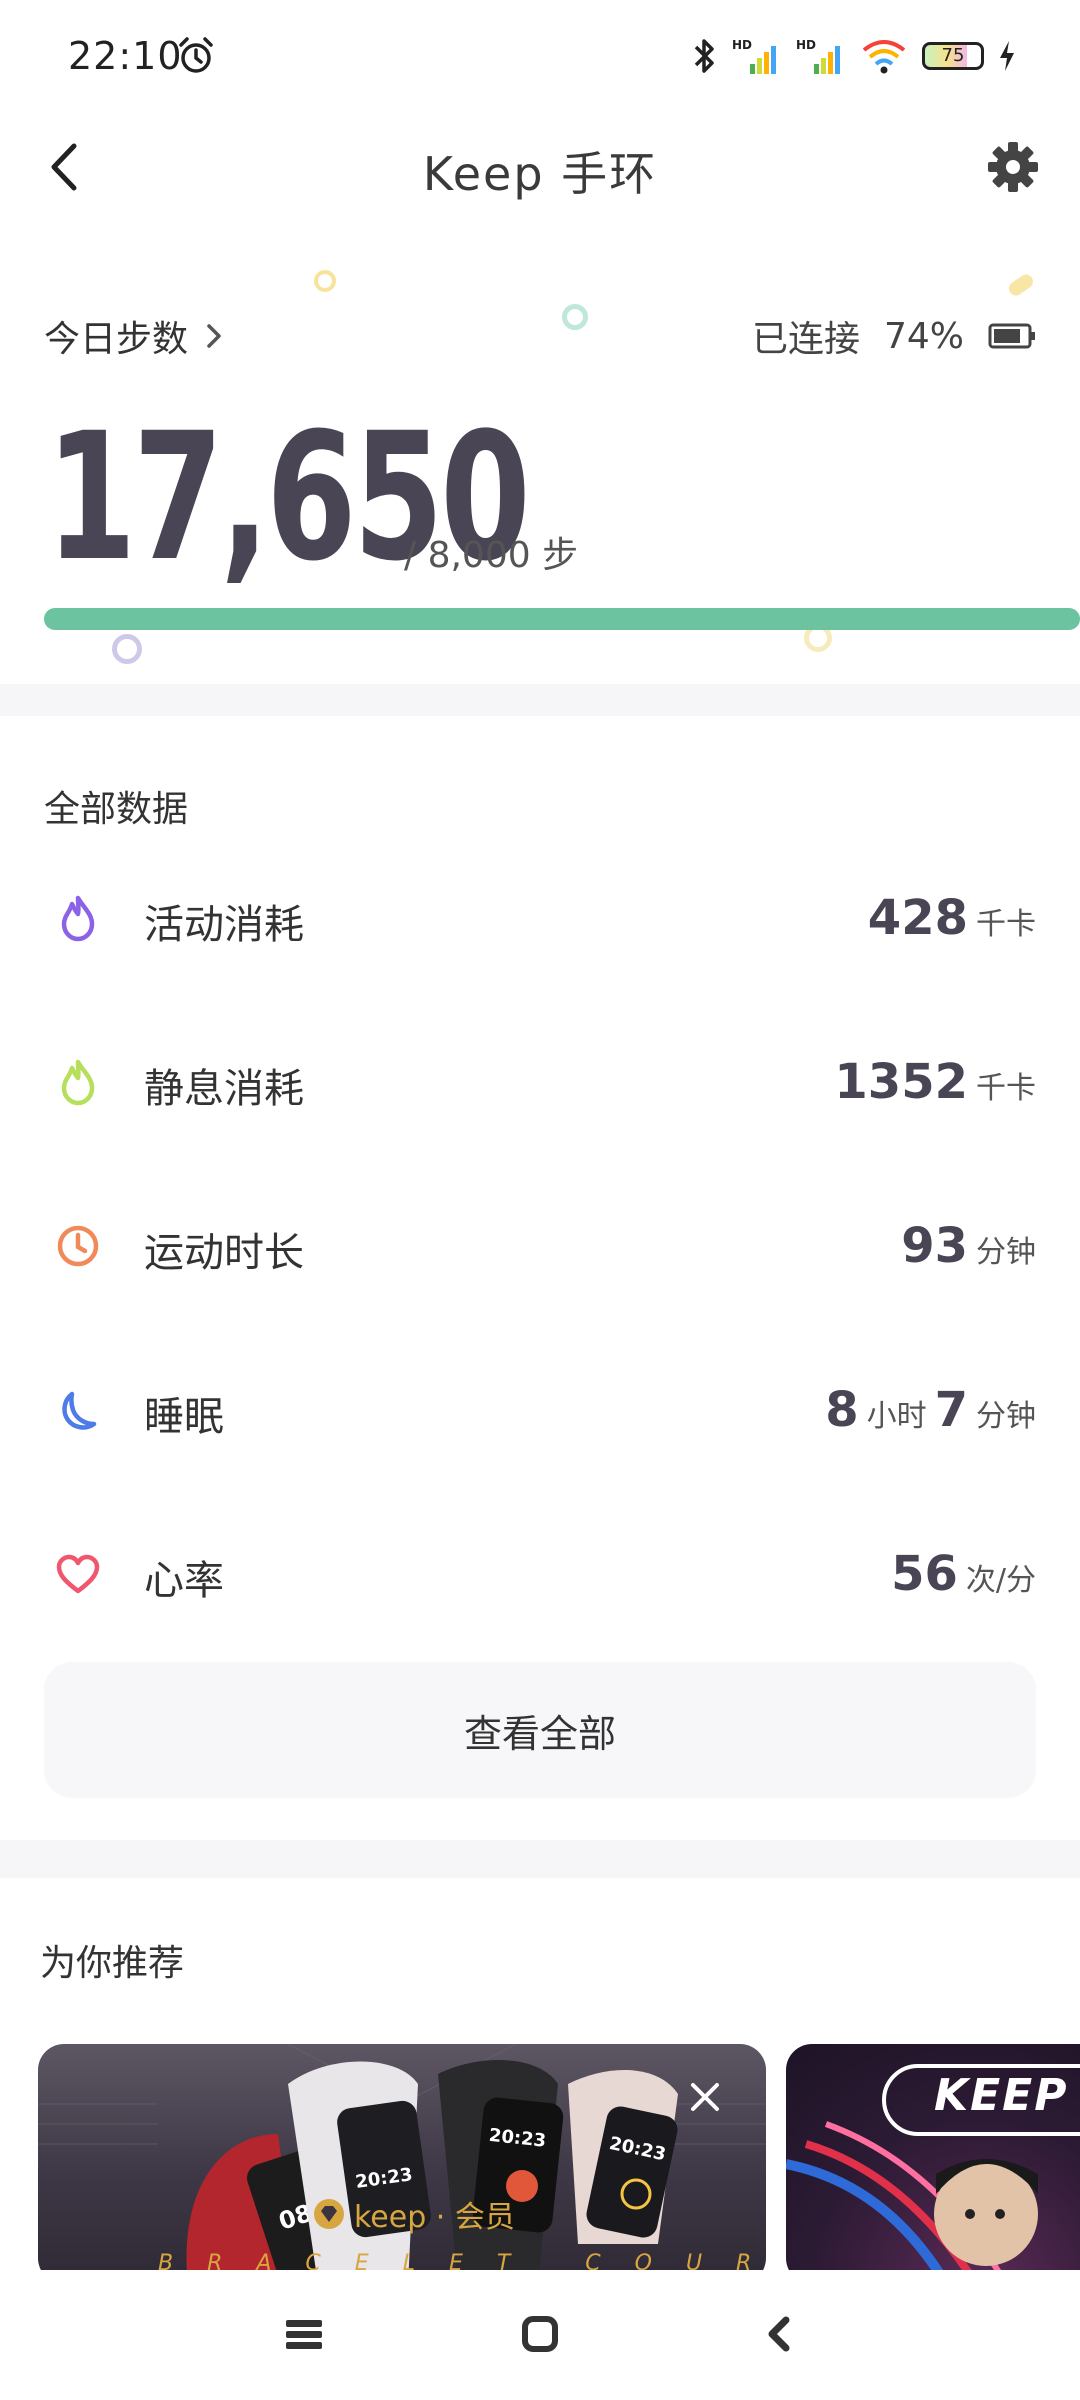 The height and width of the screenshot is (2400, 1080). What do you see at coordinates (924, 1574) in the screenshot?
I see `value-number: 56` at bounding box center [924, 1574].